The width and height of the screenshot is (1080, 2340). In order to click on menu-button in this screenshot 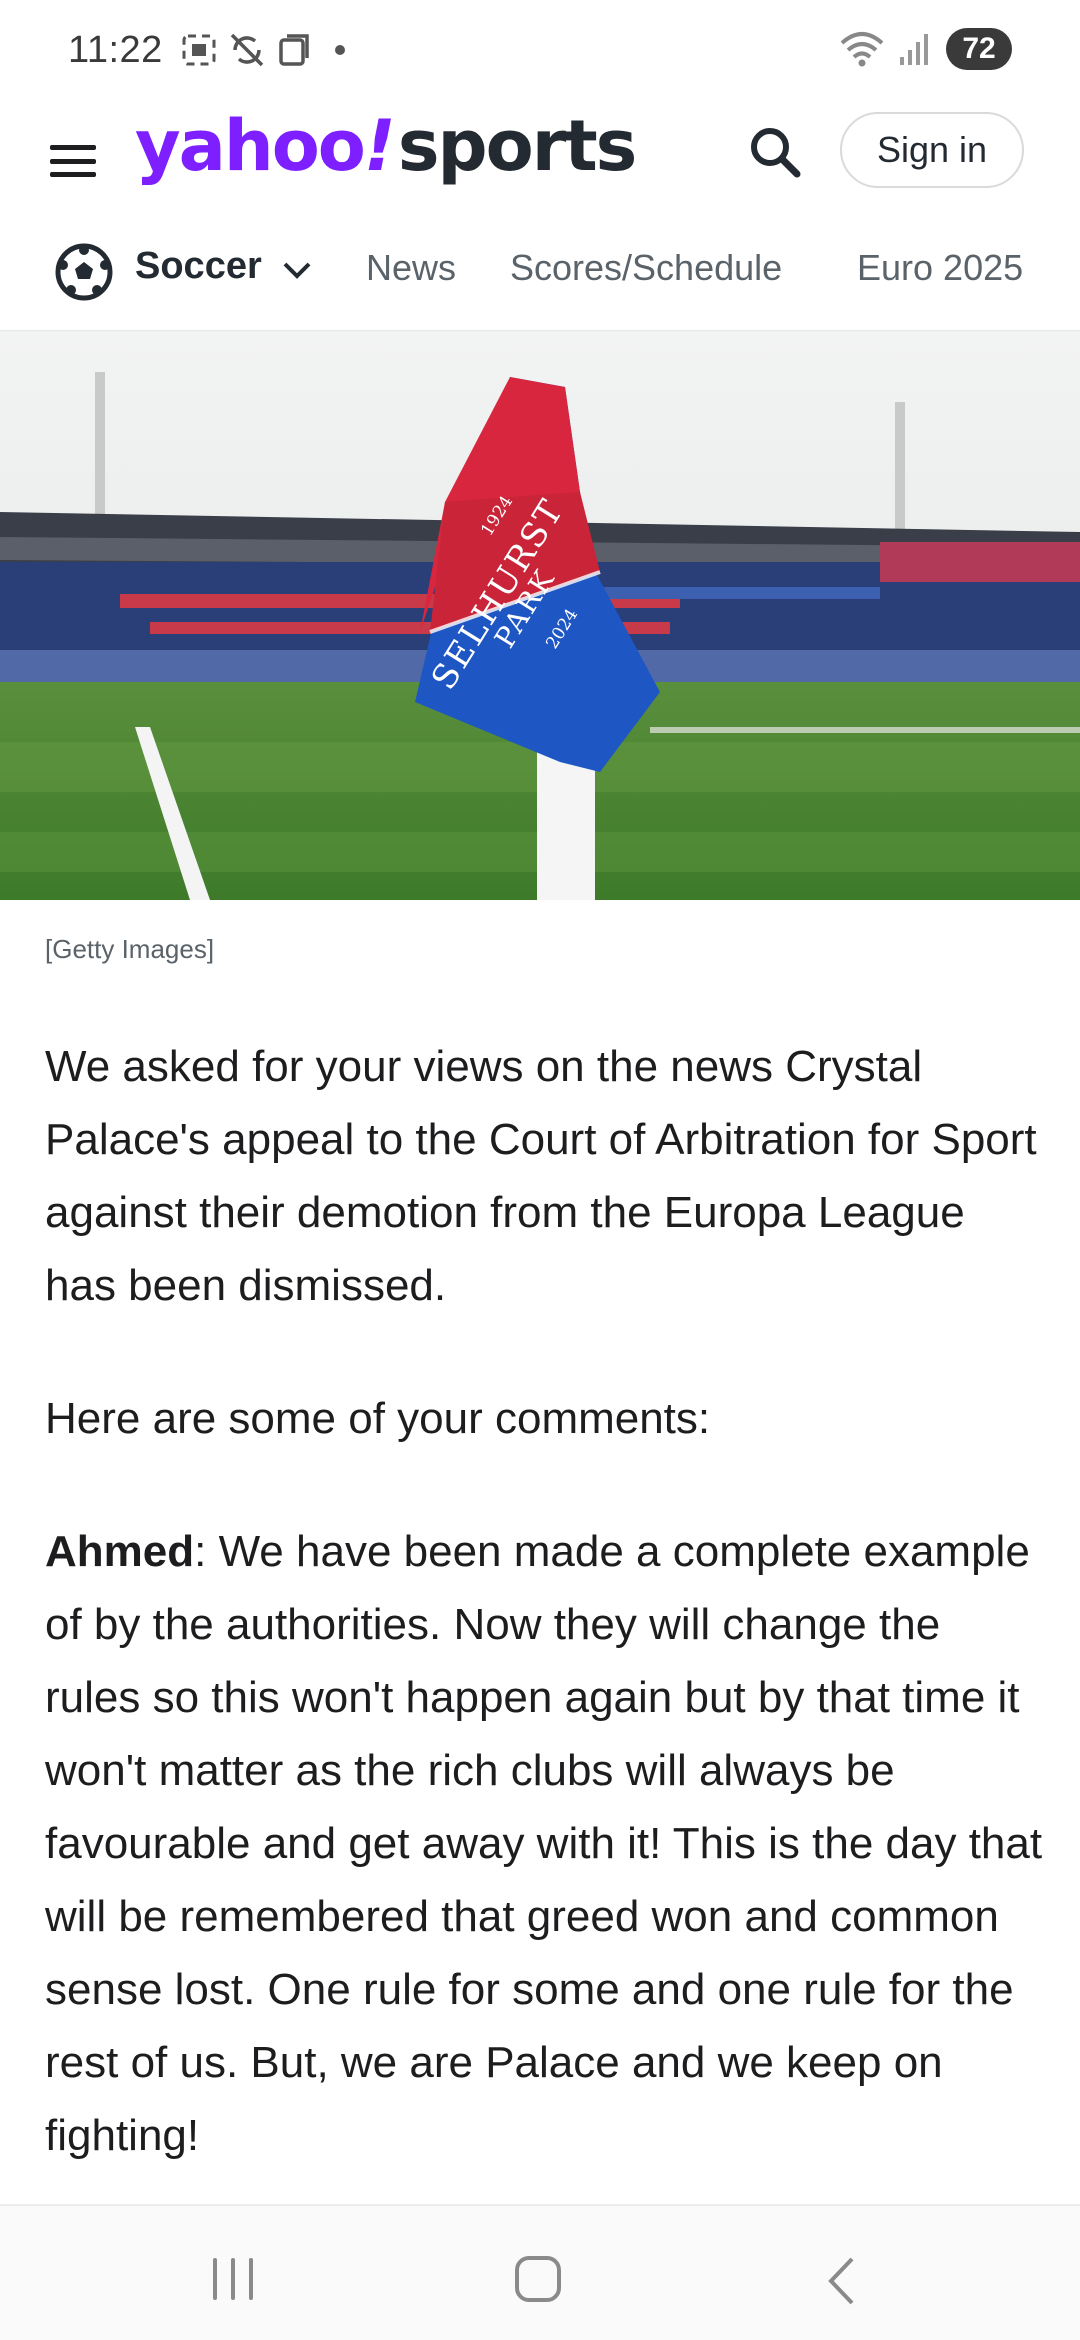, I will do `click(73, 161)`.